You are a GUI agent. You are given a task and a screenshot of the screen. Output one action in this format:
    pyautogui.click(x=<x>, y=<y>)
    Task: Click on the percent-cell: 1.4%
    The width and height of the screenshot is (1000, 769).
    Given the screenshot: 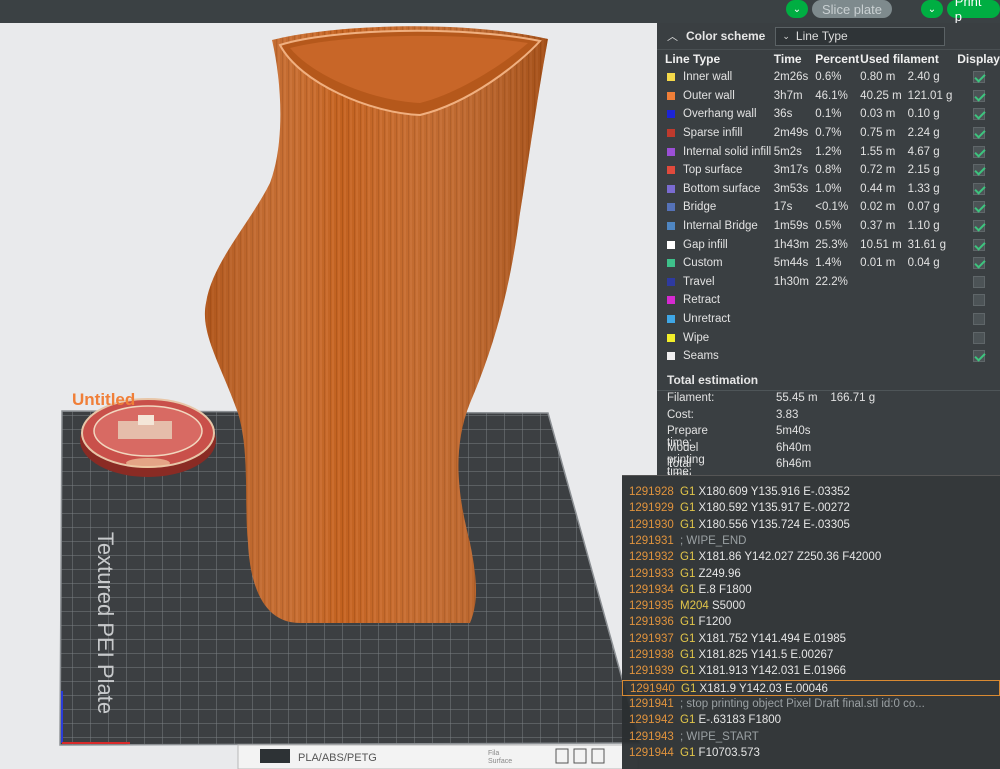 What is the action you would take?
    pyautogui.click(x=828, y=263)
    